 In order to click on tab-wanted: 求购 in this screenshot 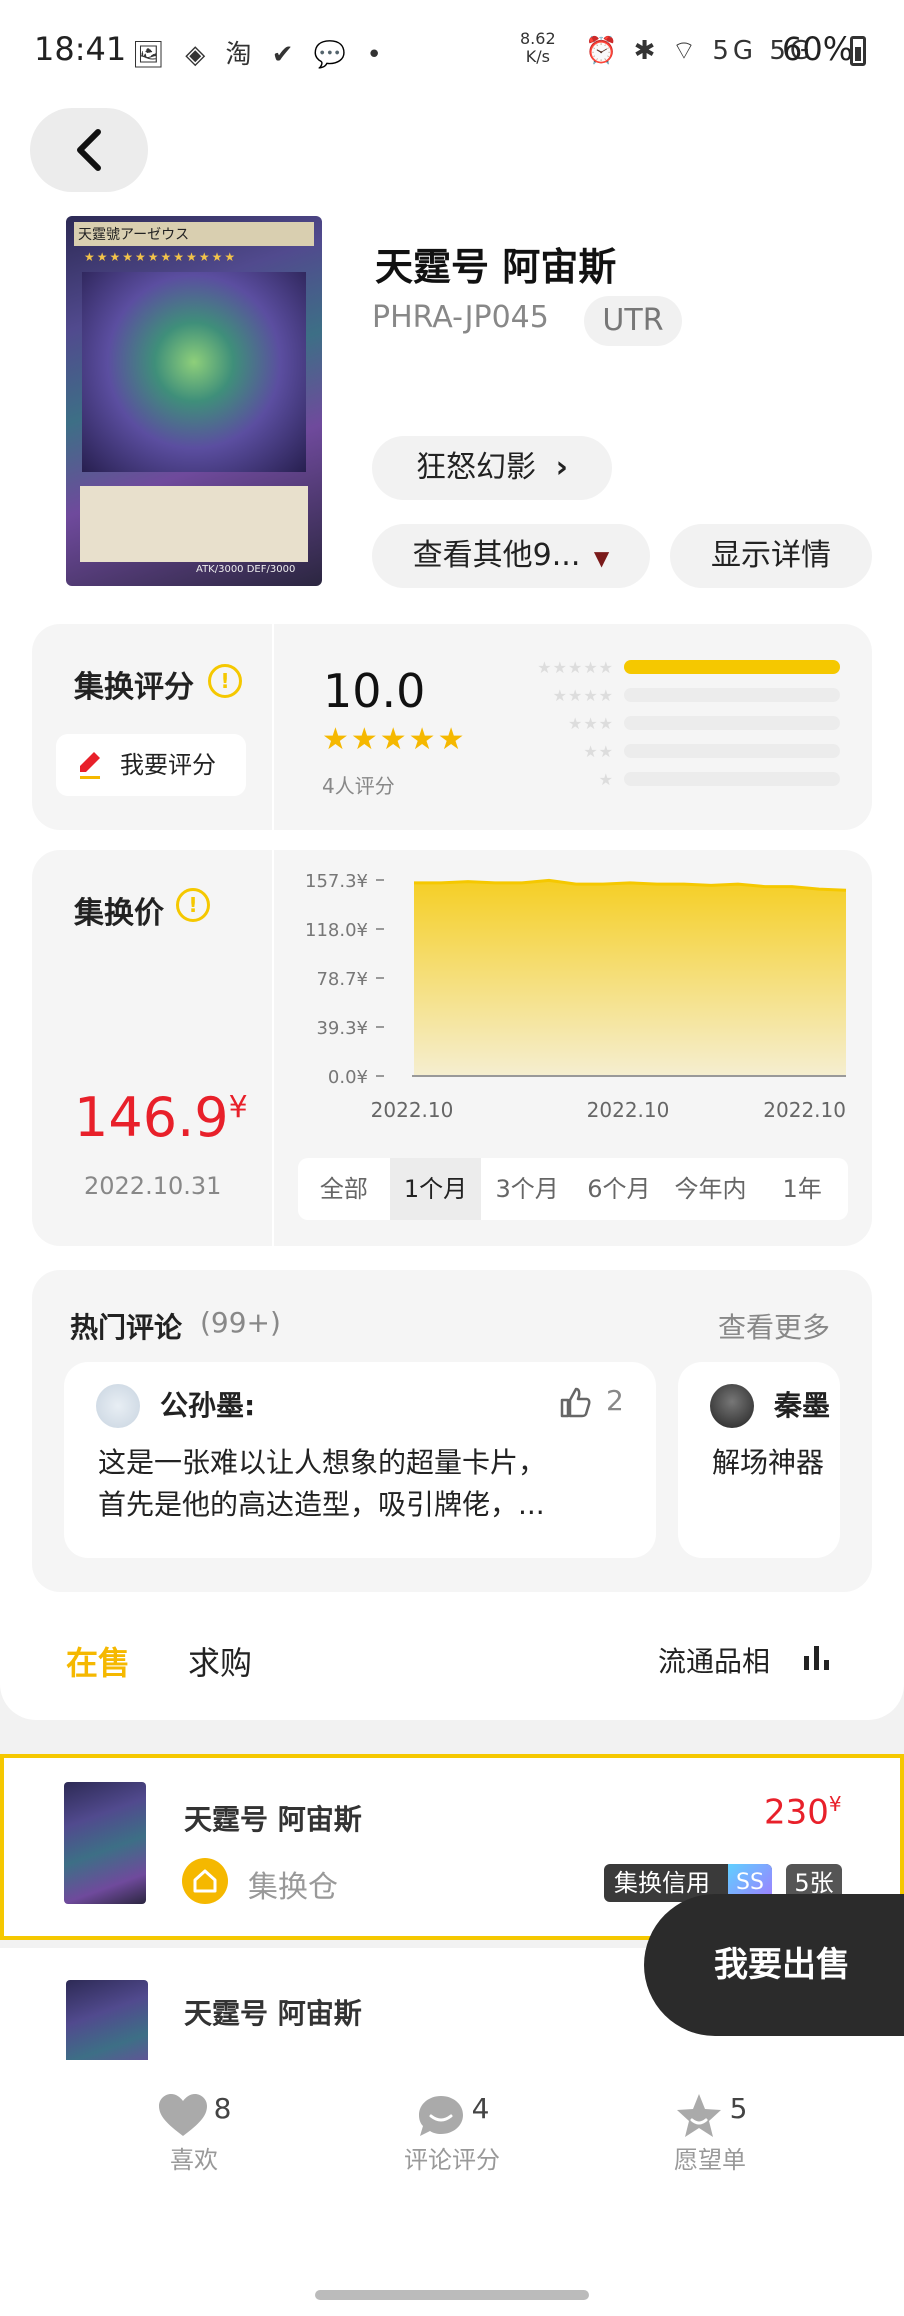, I will do `click(220, 1661)`.